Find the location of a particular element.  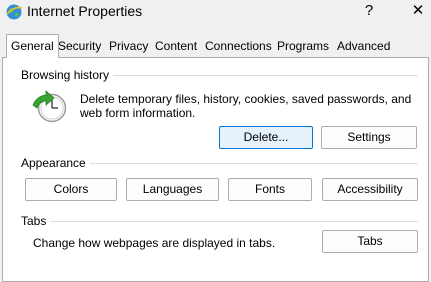

tabs-divider is located at coordinates (220, 221).